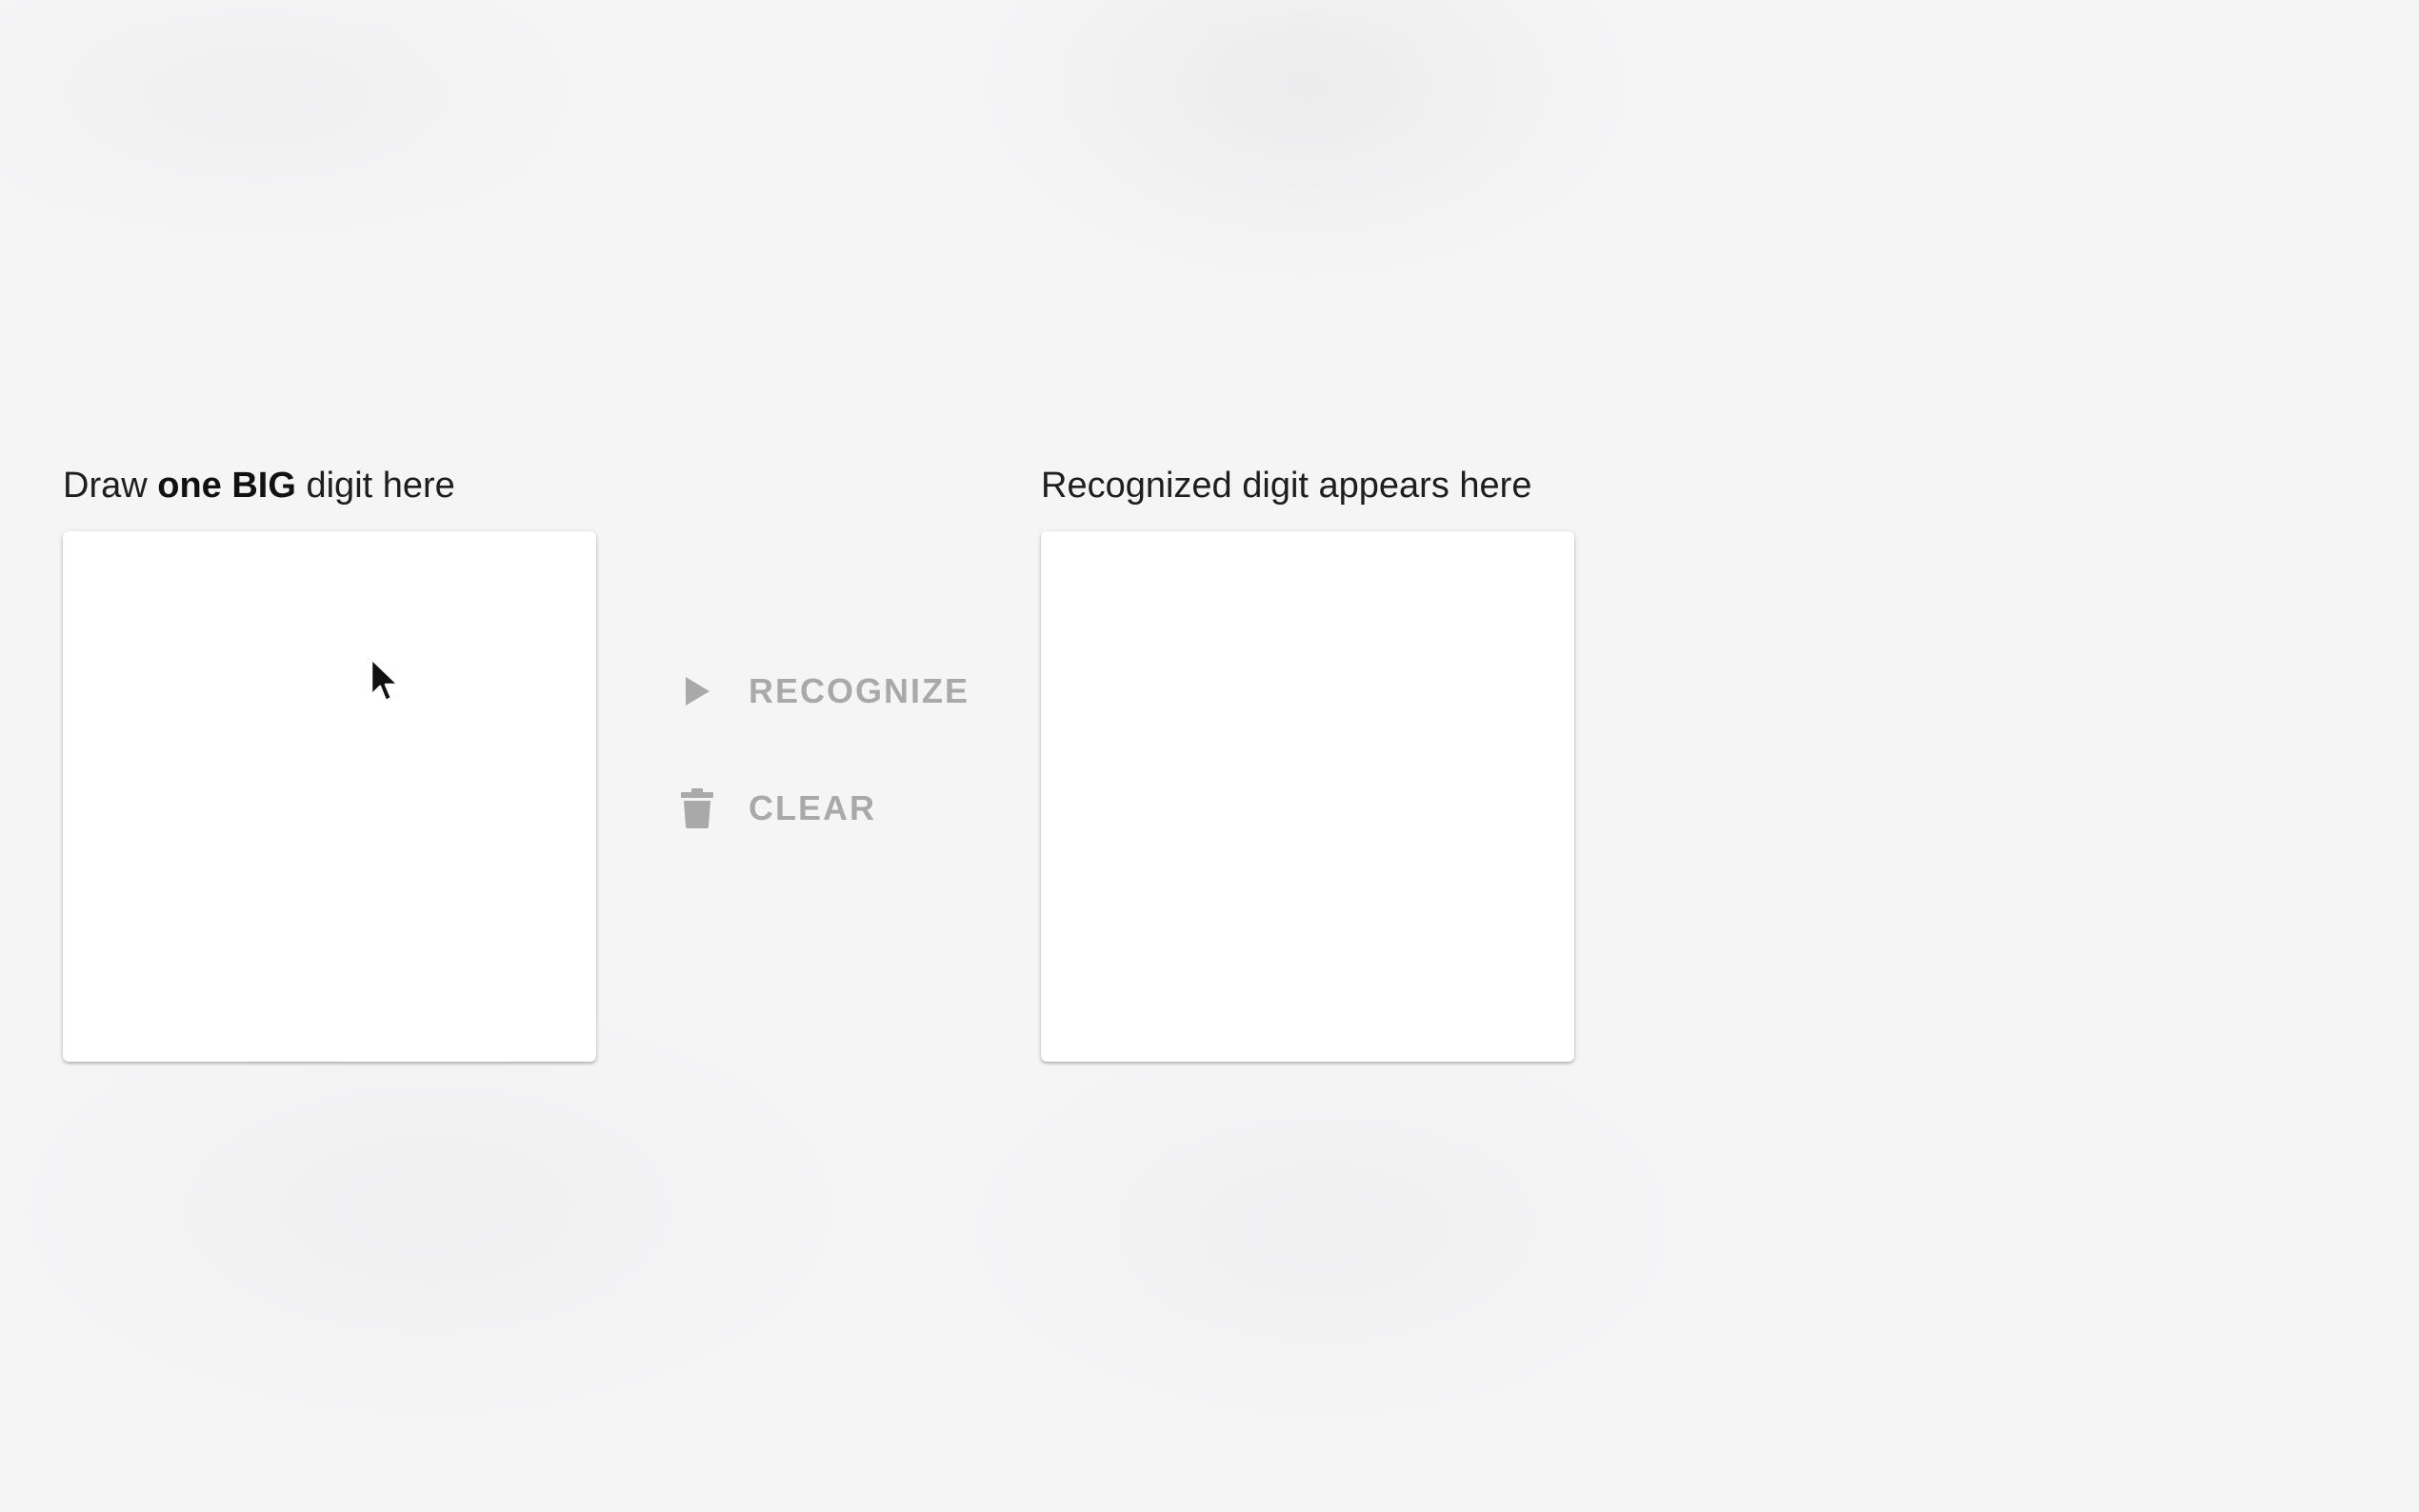 This screenshot has width=2419, height=1512. What do you see at coordinates (226, 486) in the screenshot?
I see `draw-label-emphasis: one BIG` at bounding box center [226, 486].